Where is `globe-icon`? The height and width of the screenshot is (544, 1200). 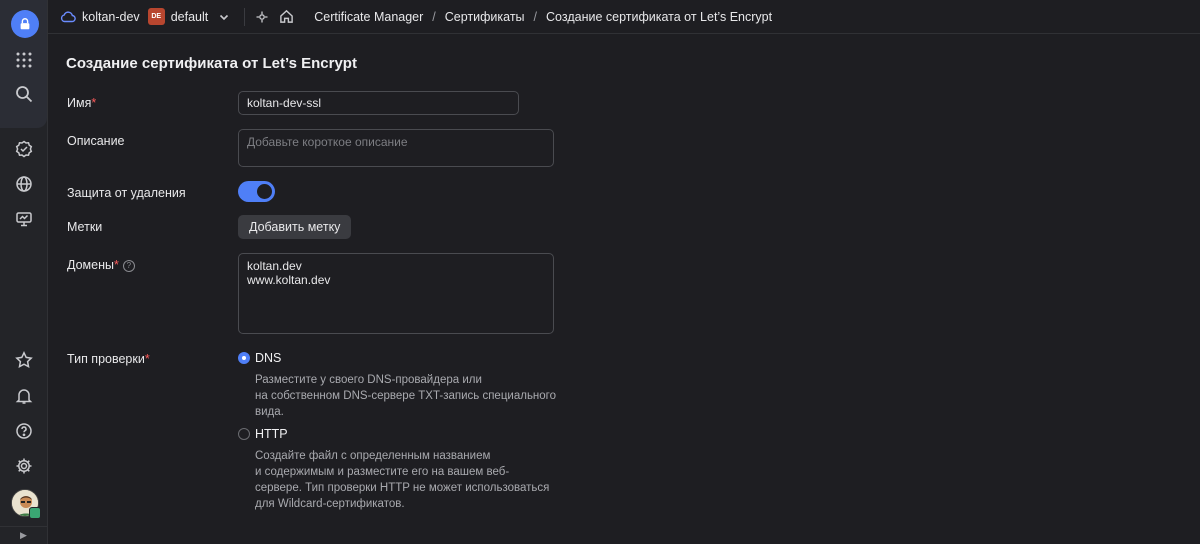
globe-icon is located at coordinates (24, 184).